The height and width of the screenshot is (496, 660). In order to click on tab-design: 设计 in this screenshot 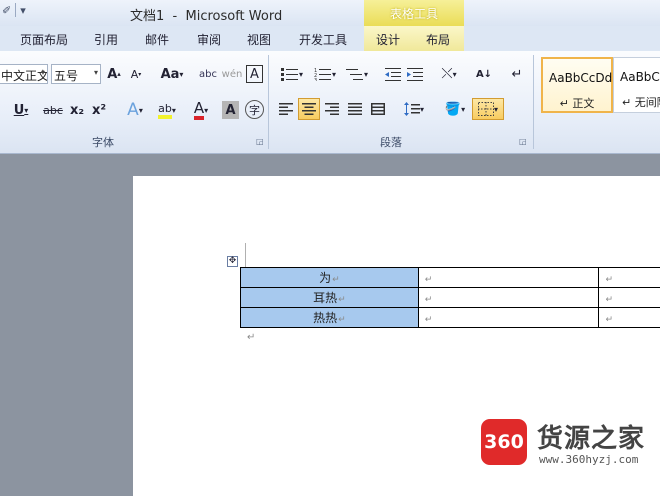, I will do `click(388, 39)`.